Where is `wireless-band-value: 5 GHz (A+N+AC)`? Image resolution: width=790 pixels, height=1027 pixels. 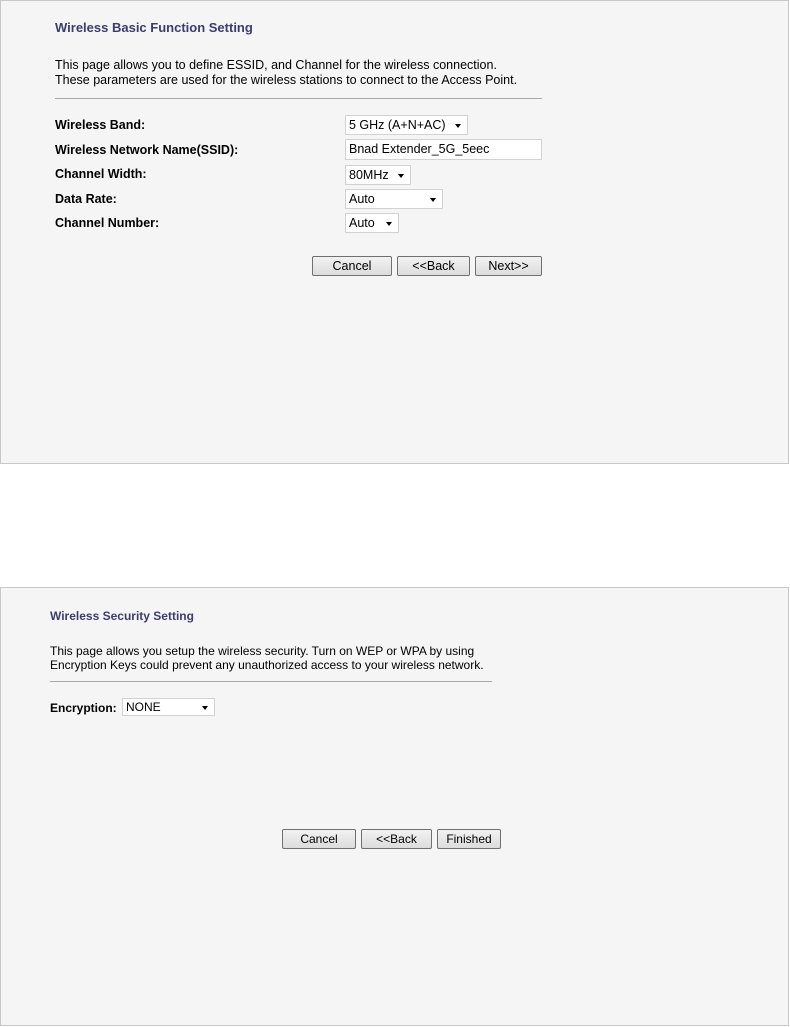
wireless-band-value: 5 GHz (A+N+AC) is located at coordinates (397, 125).